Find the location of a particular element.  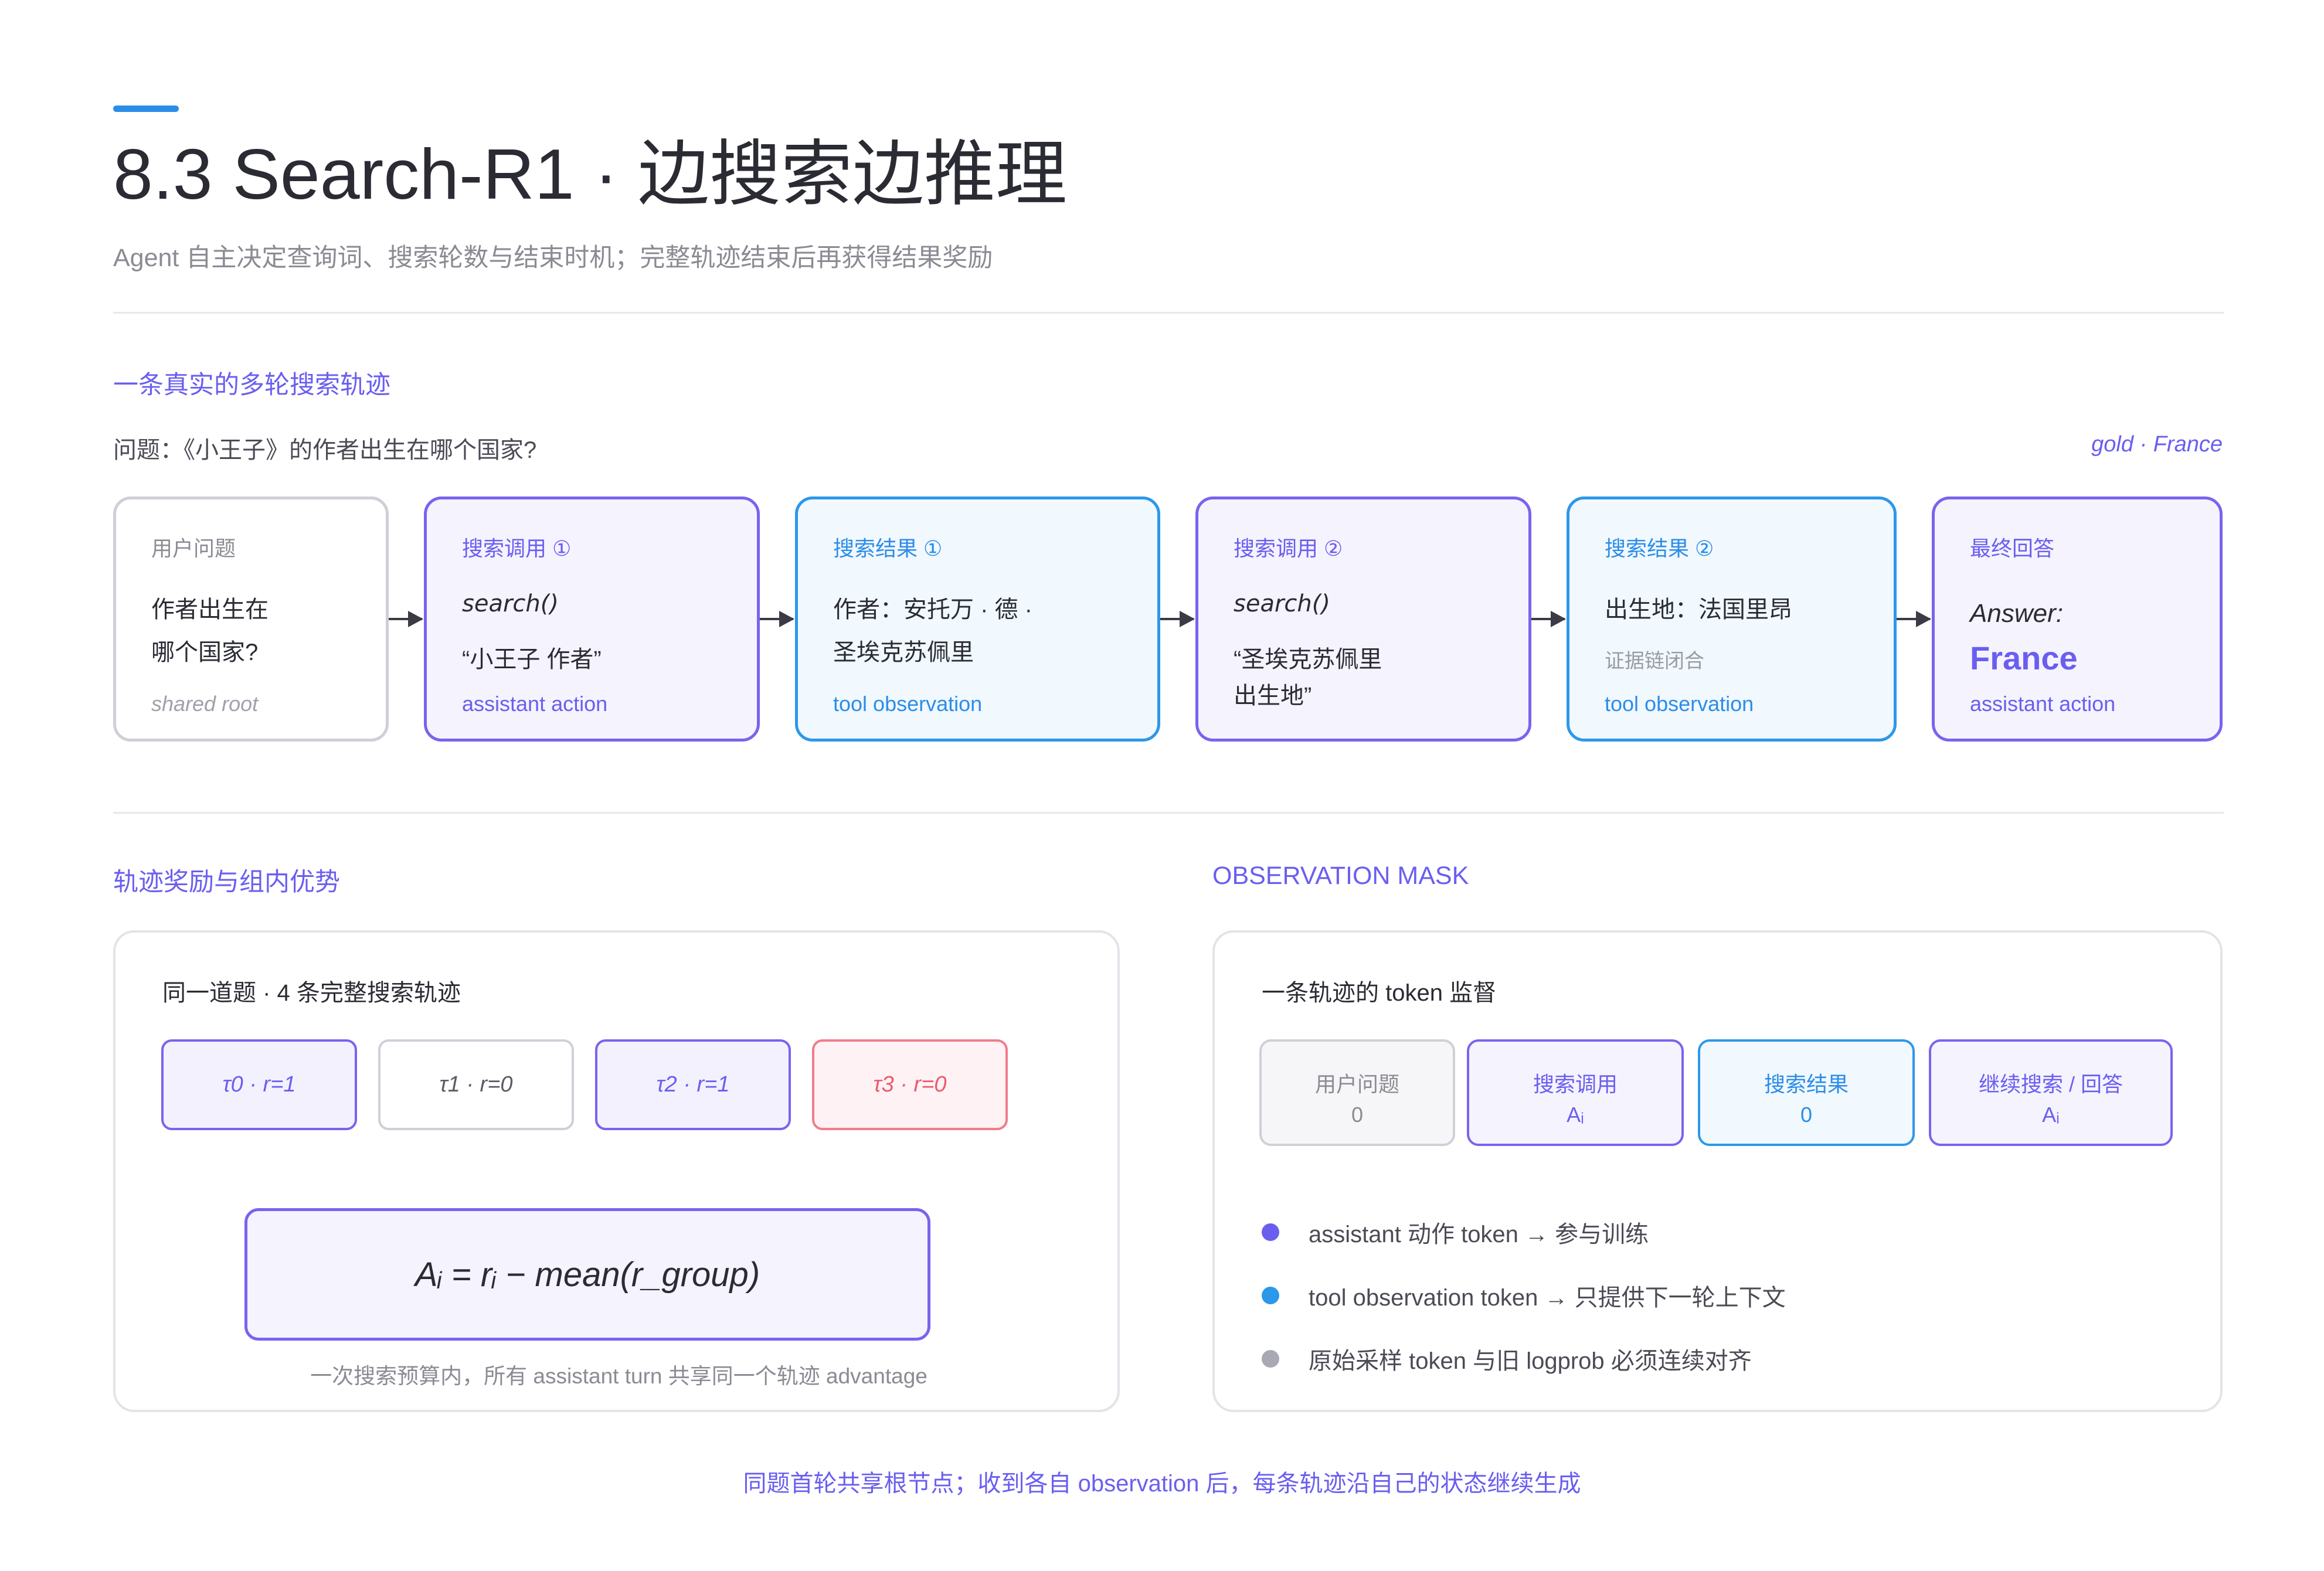

reward-panel-title: 同一道题 · 4 条完整搜索轨迹 is located at coordinates (311, 993).